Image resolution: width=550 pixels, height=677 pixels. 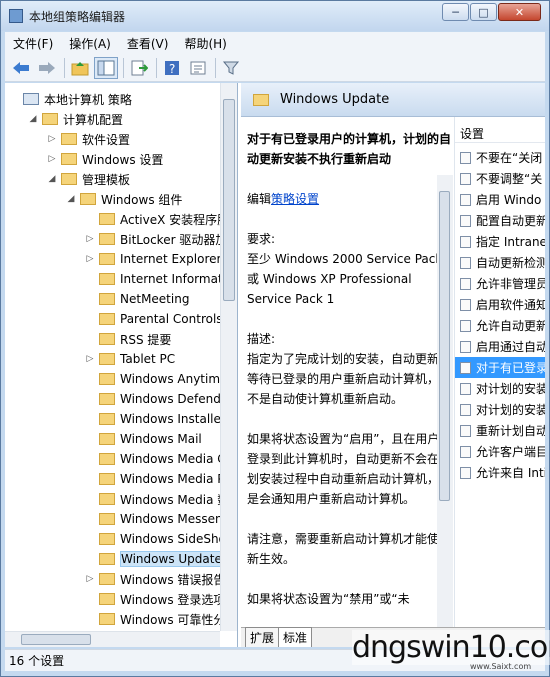 What do you see at coordinates (349, 549) in the screenshot?
I see `description-paragraph: 请注意，需要重新启动计算机才能使更新生效。` at bounding box center [349, 549].